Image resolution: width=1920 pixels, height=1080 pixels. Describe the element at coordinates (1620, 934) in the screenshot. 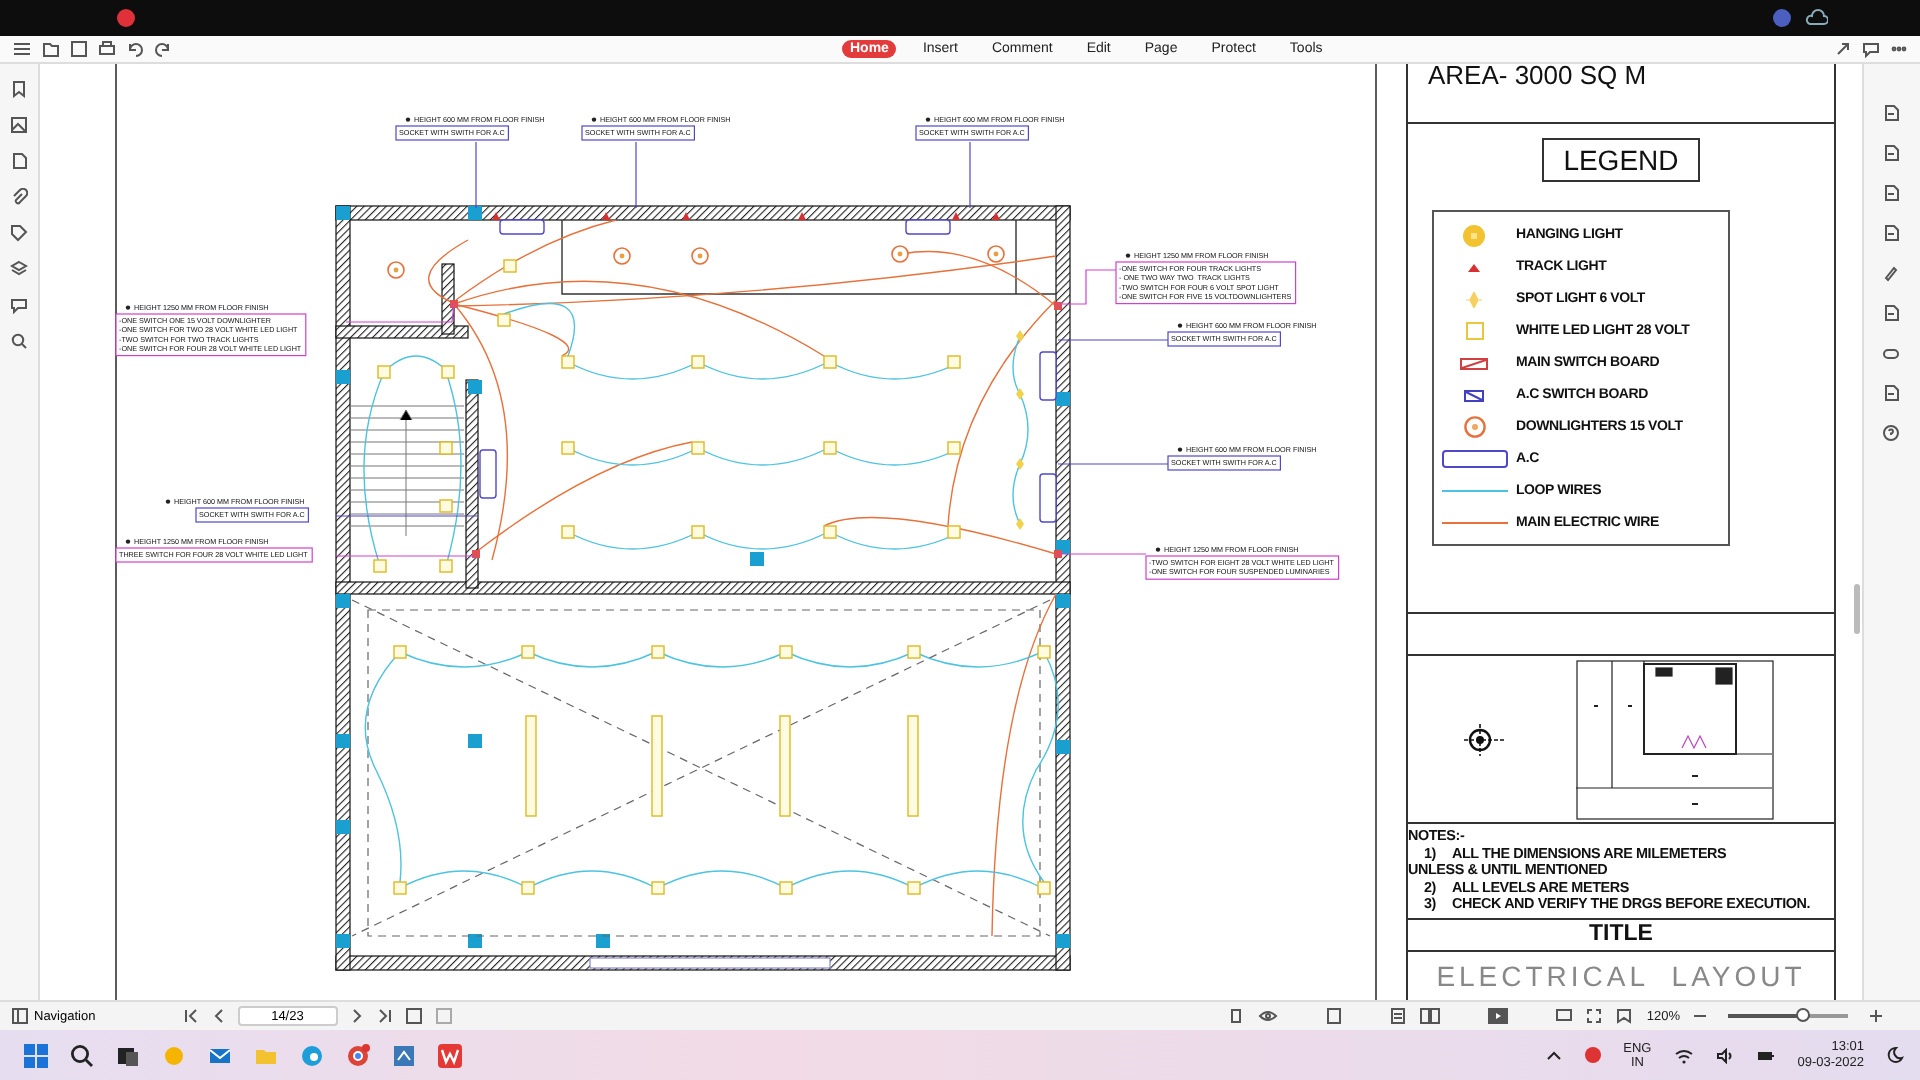

I see `title-label: TITLE` at that location.